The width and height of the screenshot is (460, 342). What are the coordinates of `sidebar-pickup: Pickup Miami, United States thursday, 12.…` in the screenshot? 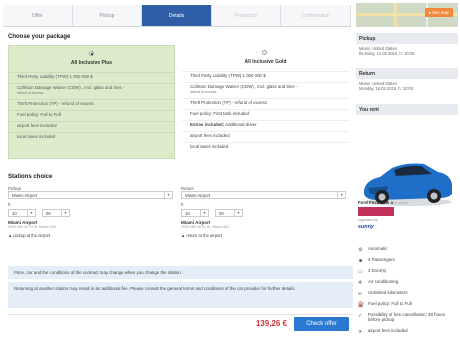 It's located at (407, 45).